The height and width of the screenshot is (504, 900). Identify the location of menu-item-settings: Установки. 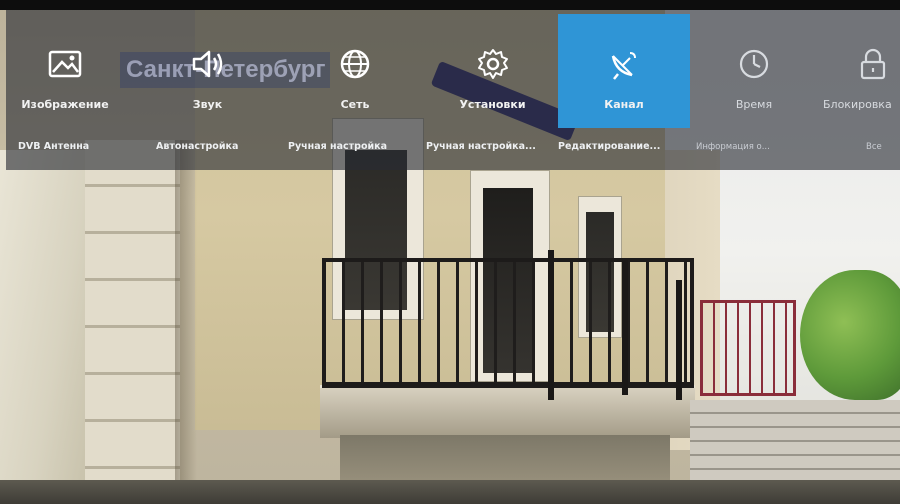
(492, 71).